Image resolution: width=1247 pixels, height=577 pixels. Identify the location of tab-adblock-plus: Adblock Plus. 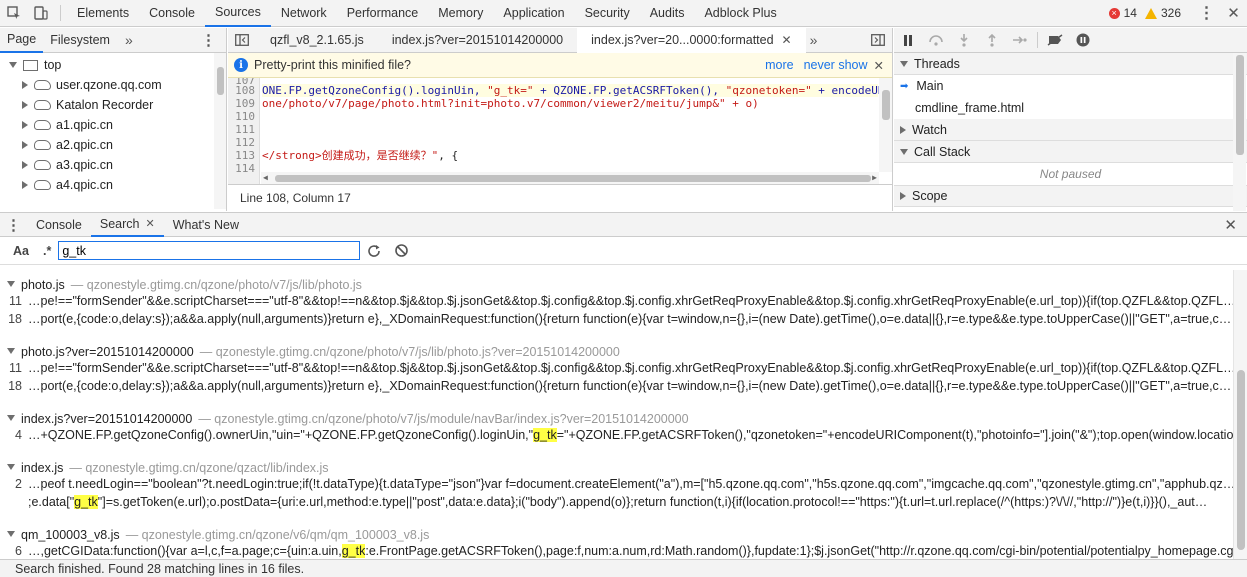
(740, 13).